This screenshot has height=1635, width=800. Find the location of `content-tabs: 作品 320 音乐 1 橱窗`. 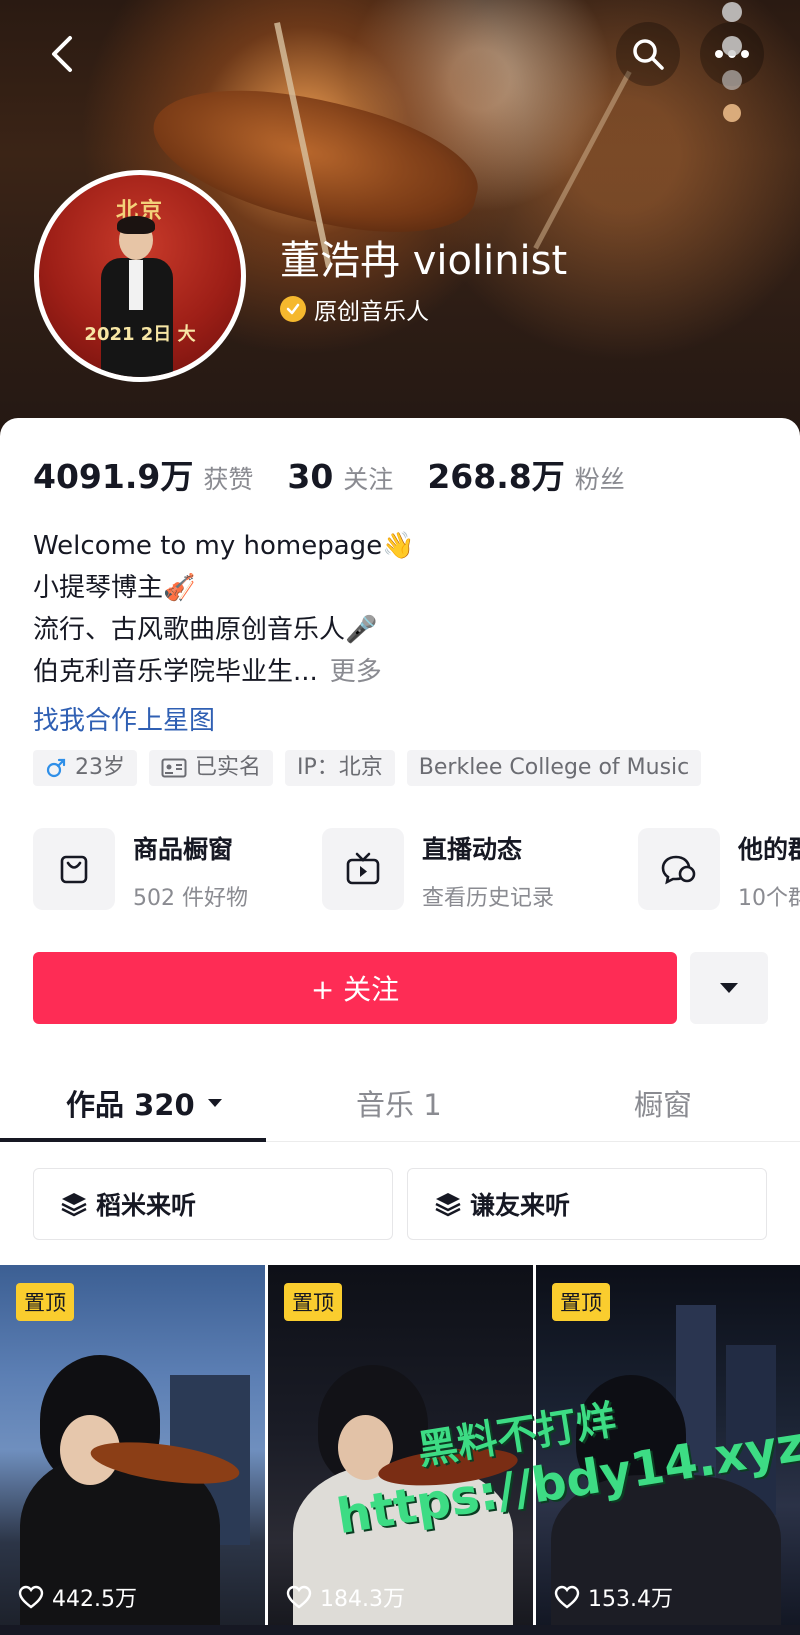

content-tabs: 作品 320 音乐 1 橱窗 is located at coordinates (400, 1105).